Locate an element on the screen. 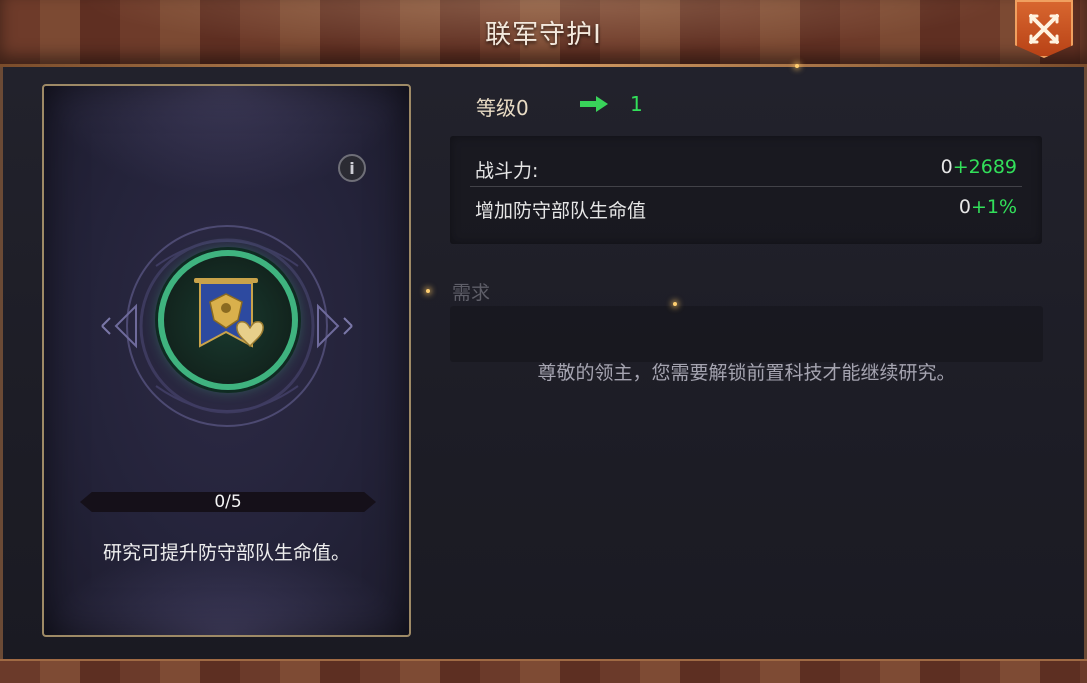  stats-panel: 战斗力: 0+2689 增加防守部队生命值 0+1% is located at coordinates (746, 190).